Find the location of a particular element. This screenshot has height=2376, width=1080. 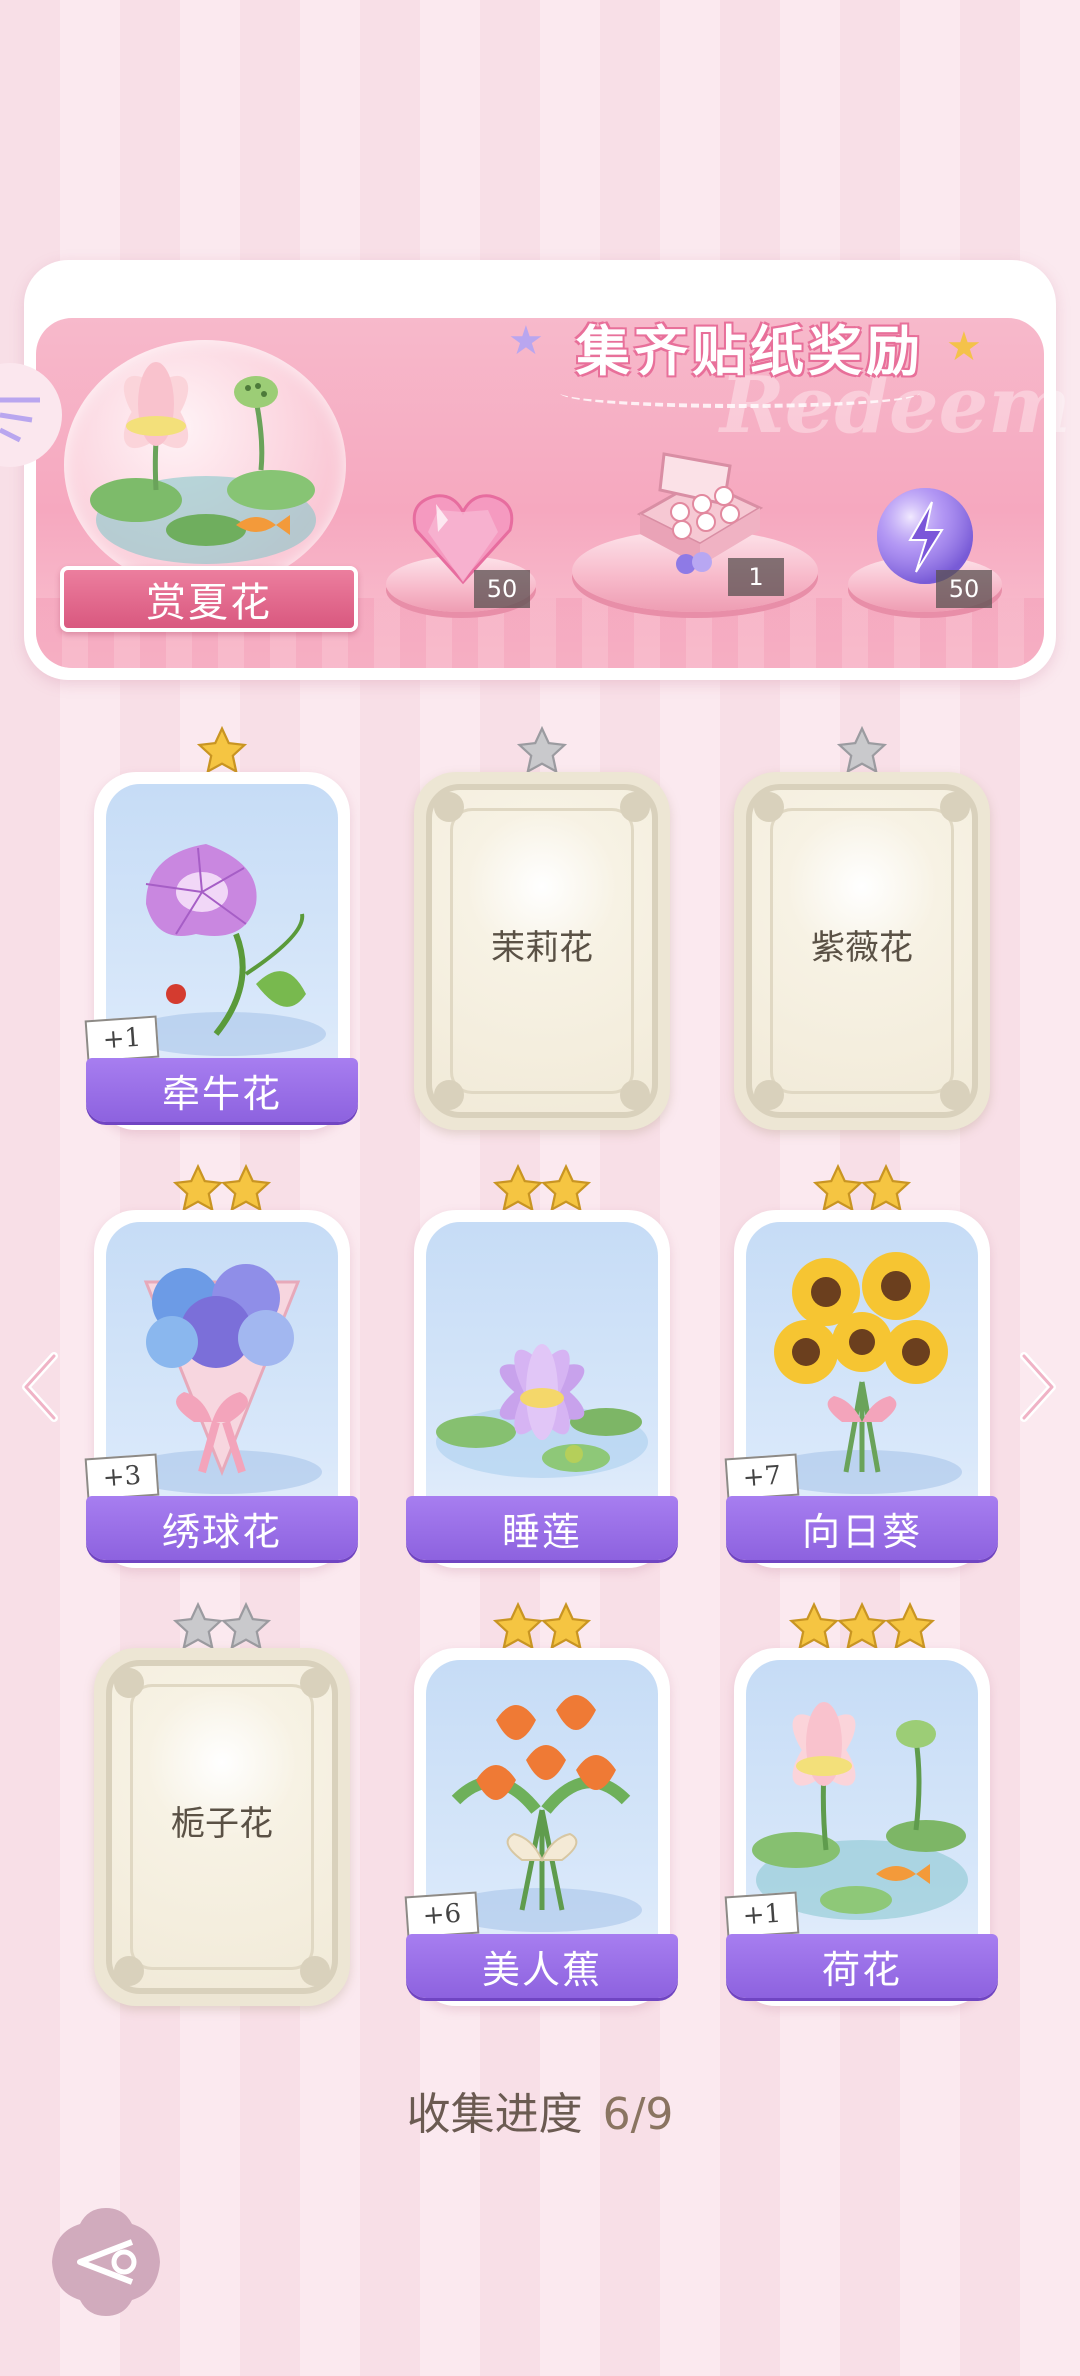

card-name-banner: 绣球花 is located at coordinates (222, 1528).